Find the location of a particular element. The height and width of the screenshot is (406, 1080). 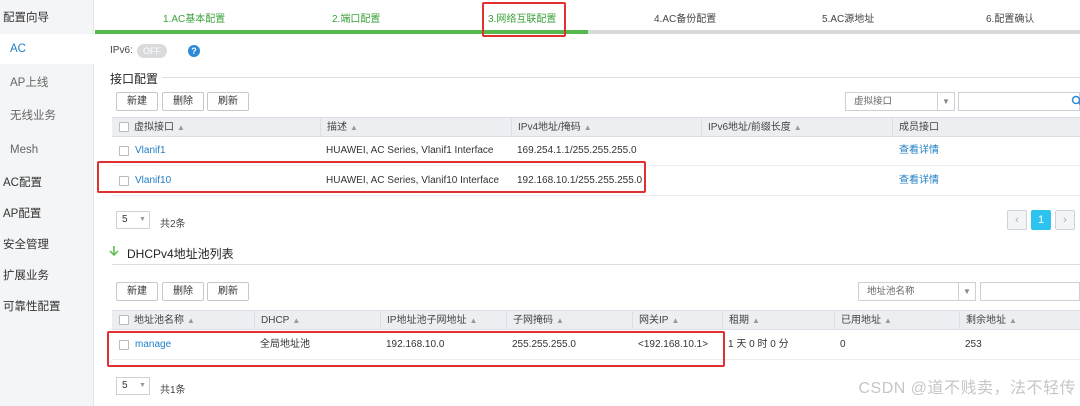

col-header-member: 成员接口 is located at coordinates (915, 127).